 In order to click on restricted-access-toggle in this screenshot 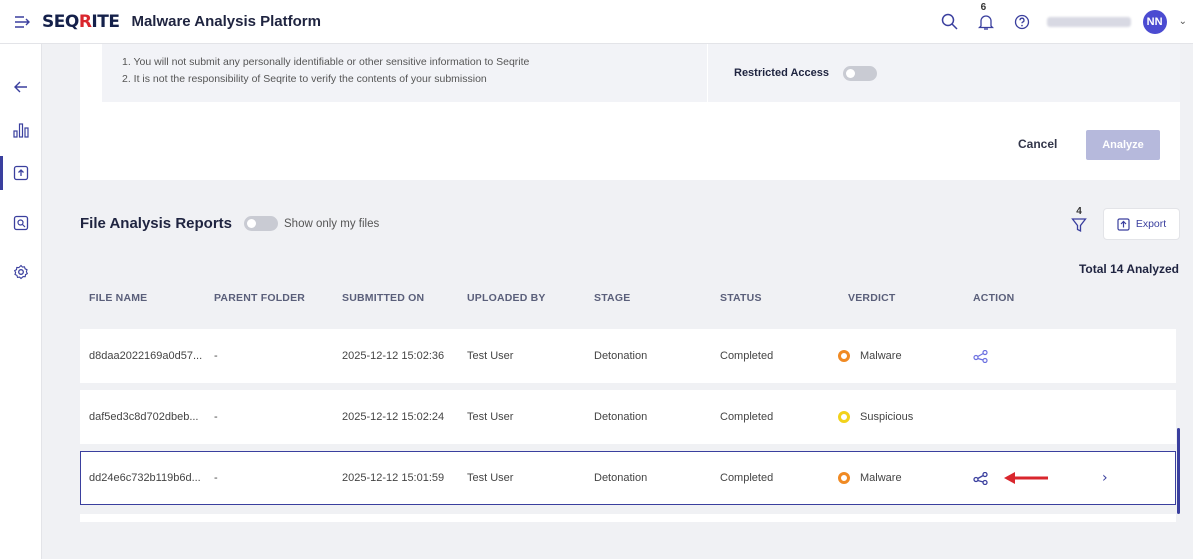, I will do `click(859, 73)`.